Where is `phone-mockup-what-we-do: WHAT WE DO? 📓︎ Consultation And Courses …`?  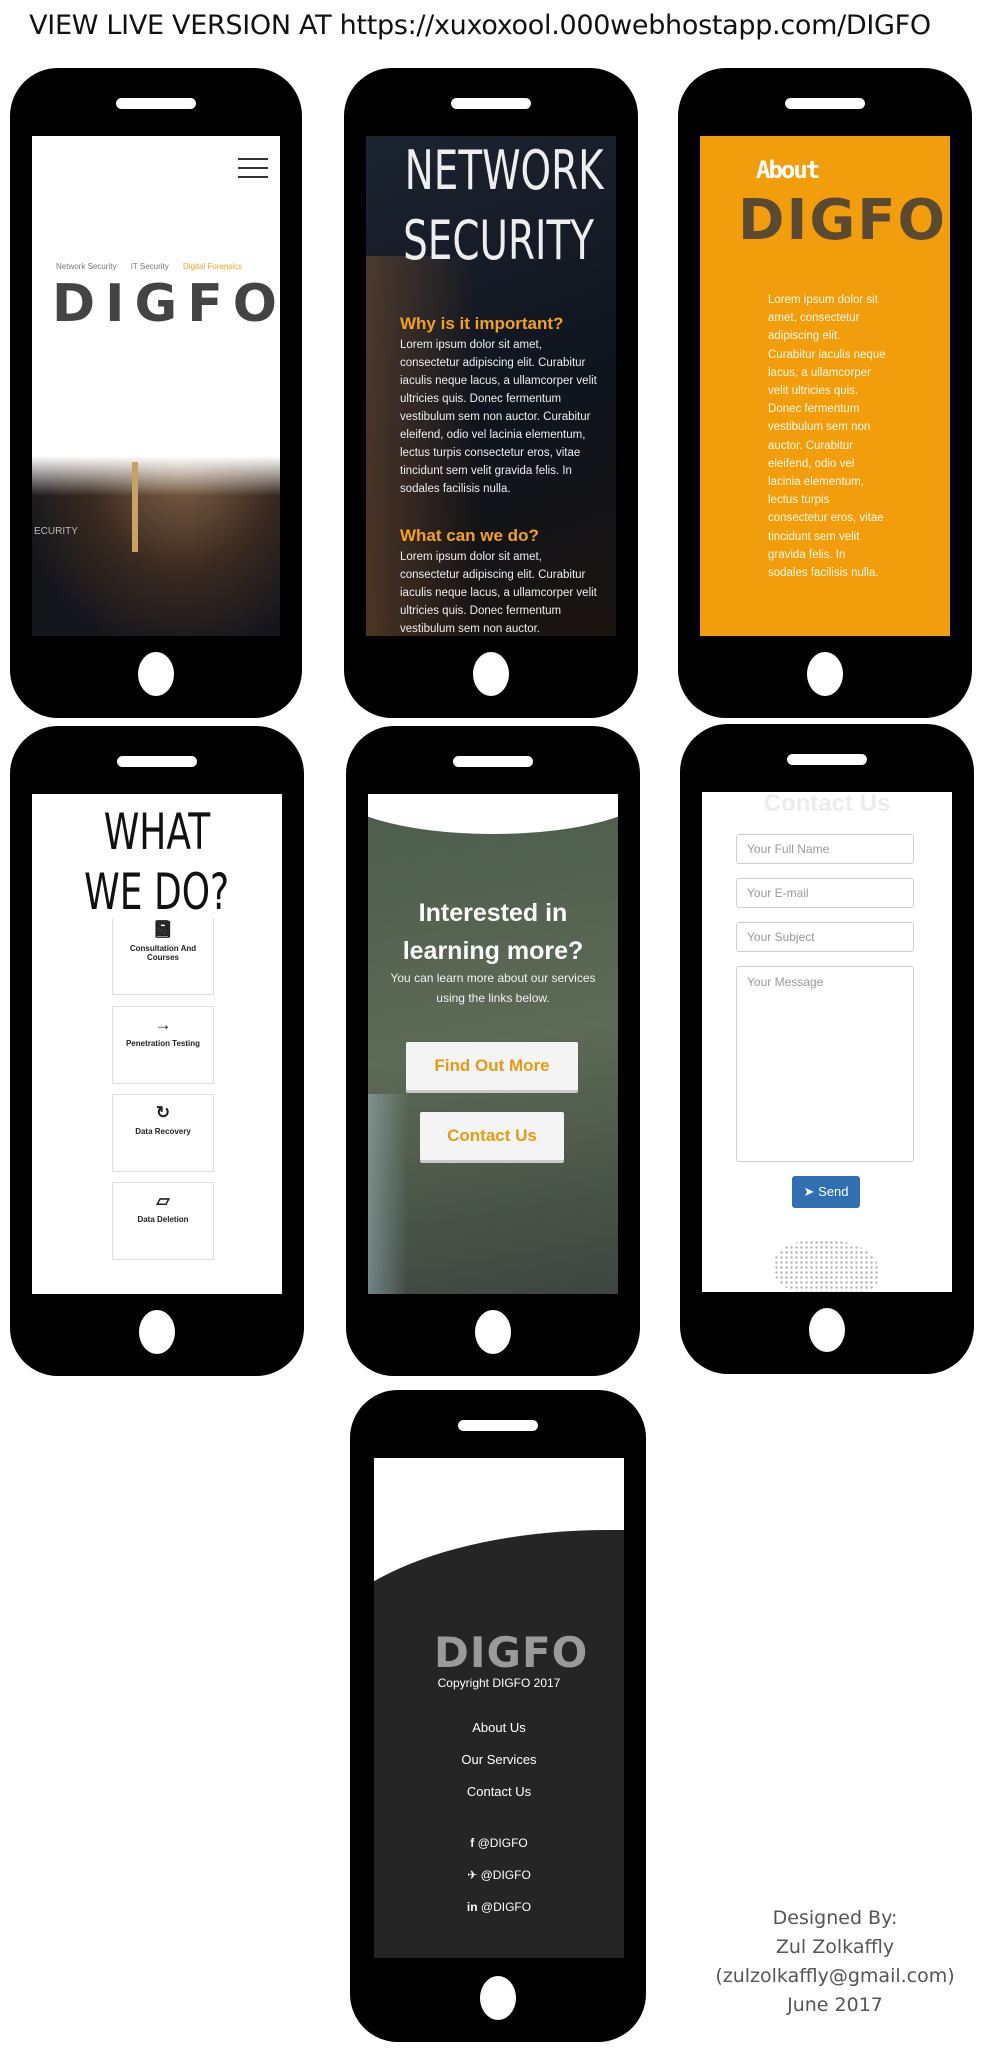
phone-mockup-what-we-do: WHAT WE DO? 📓︎ Consultation And Courses … is located at coordinates (157, 1051).